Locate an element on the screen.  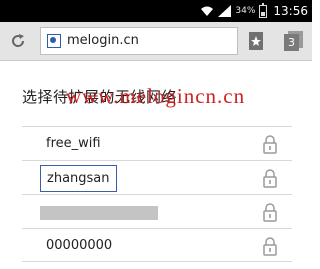
bookmark-icon is located at coordinates (256, 41).